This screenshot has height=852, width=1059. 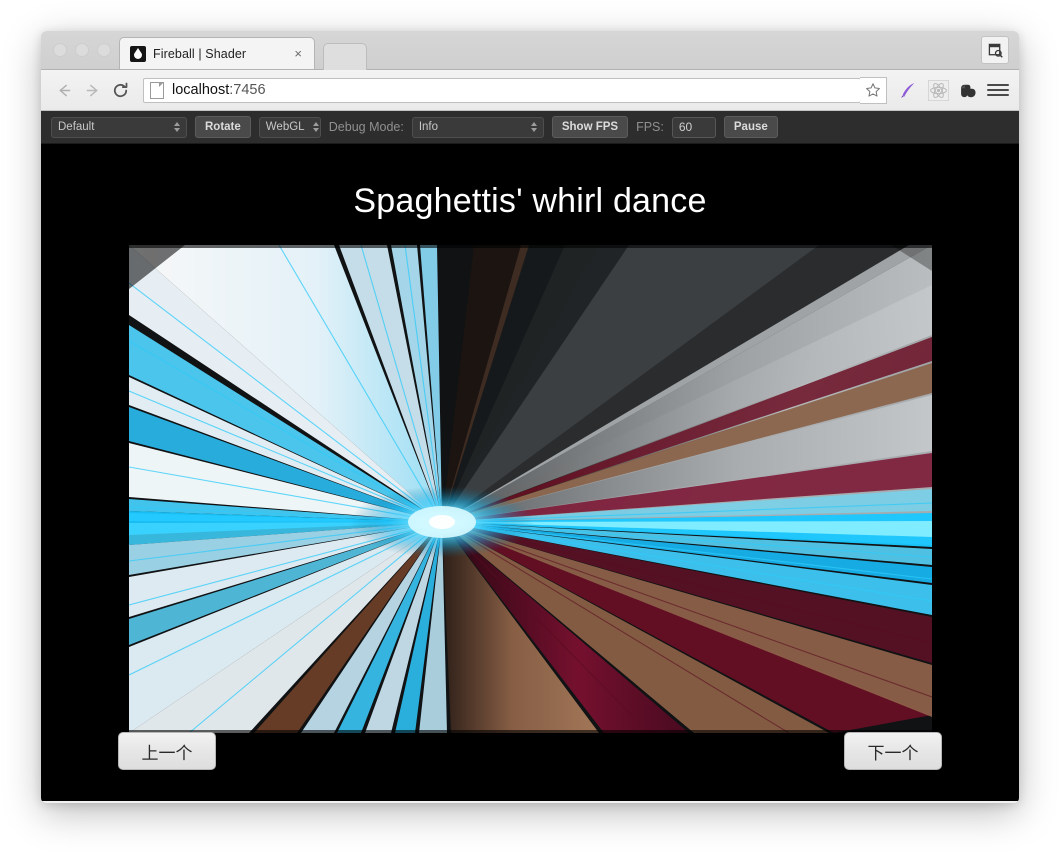 I want to click on reload-icon, so click(x=120, y=90).